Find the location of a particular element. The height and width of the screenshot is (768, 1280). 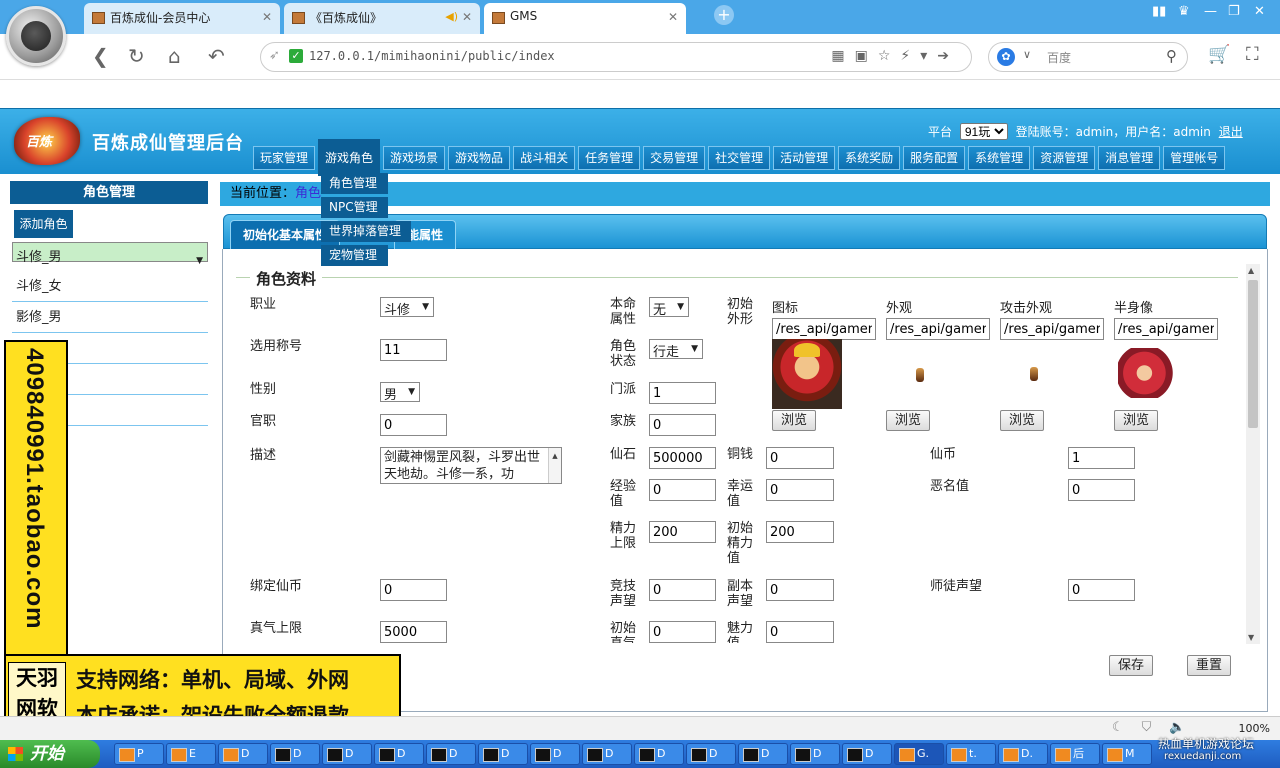

chevron-down-icon: ∨ is located at coordinates (1027, 54).